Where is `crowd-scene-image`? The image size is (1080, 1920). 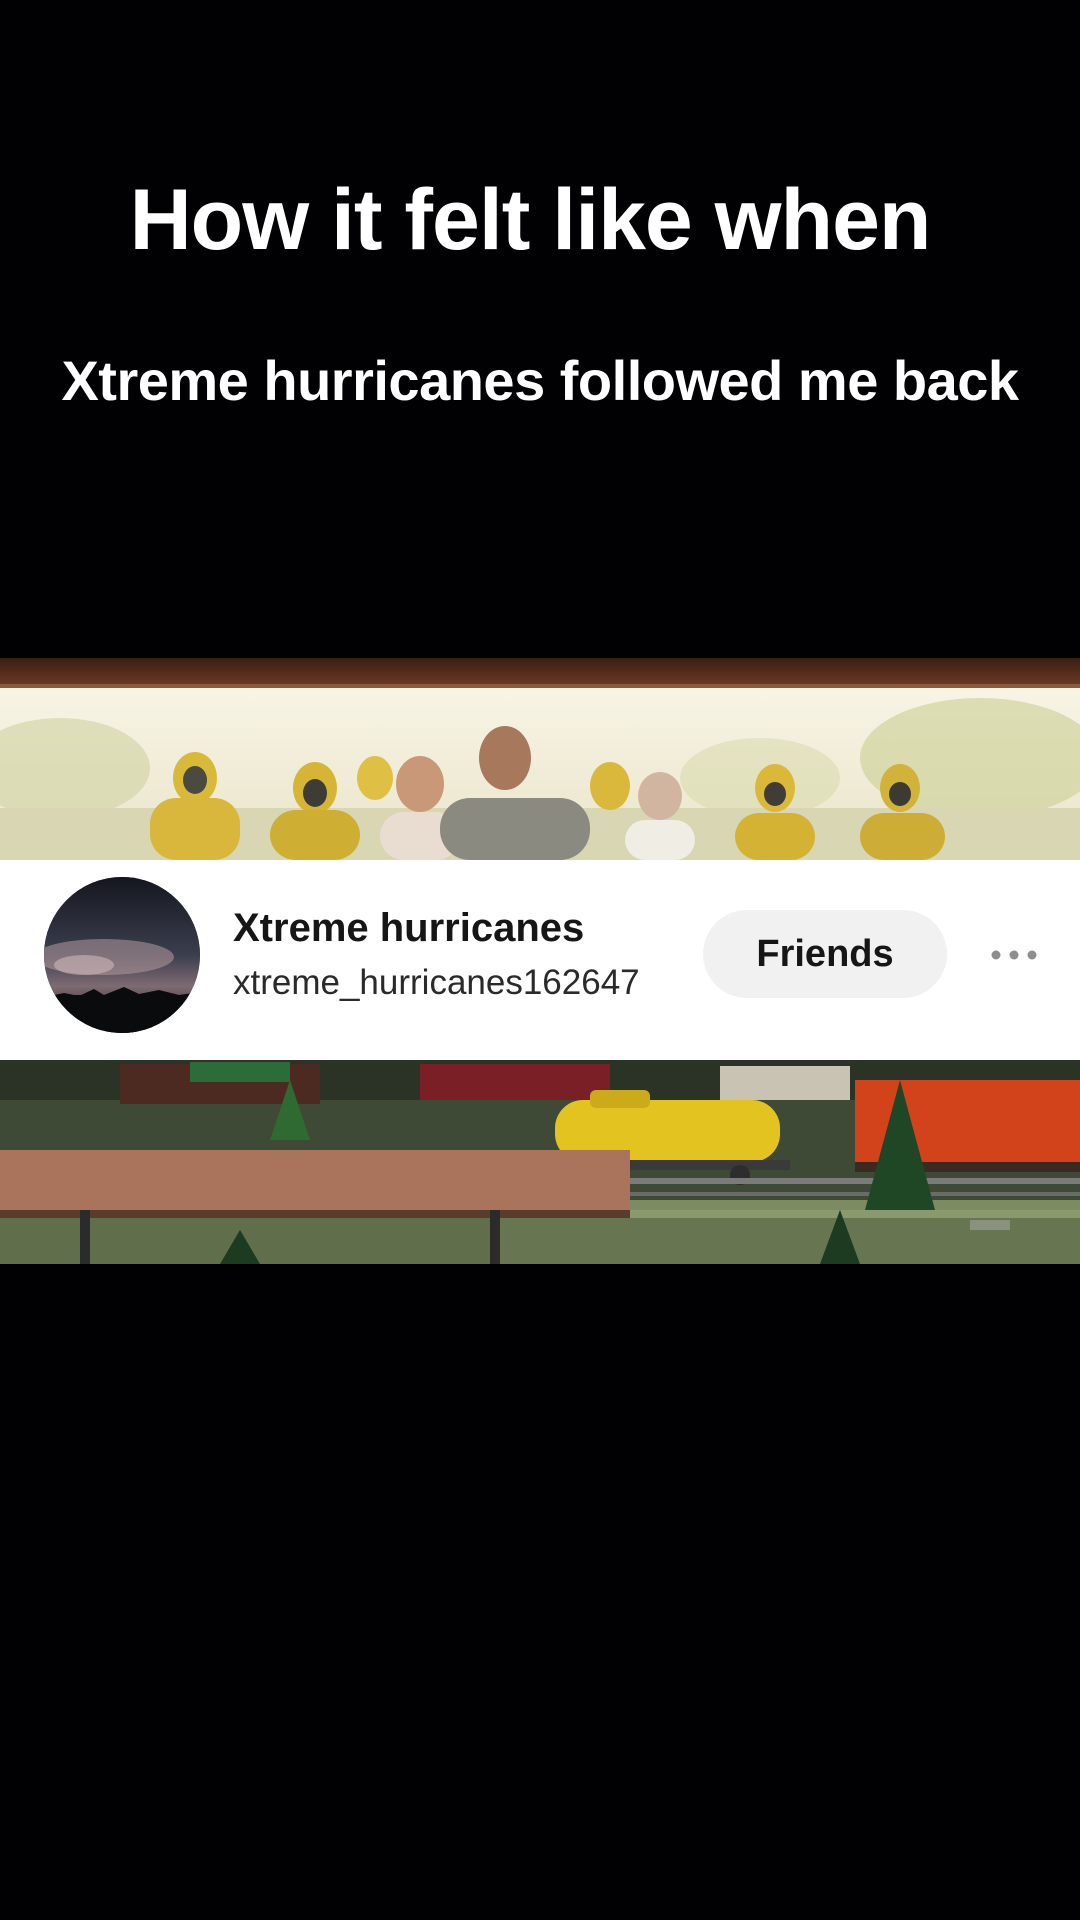 crowd-scene-image is located at coordinates (540, 759).